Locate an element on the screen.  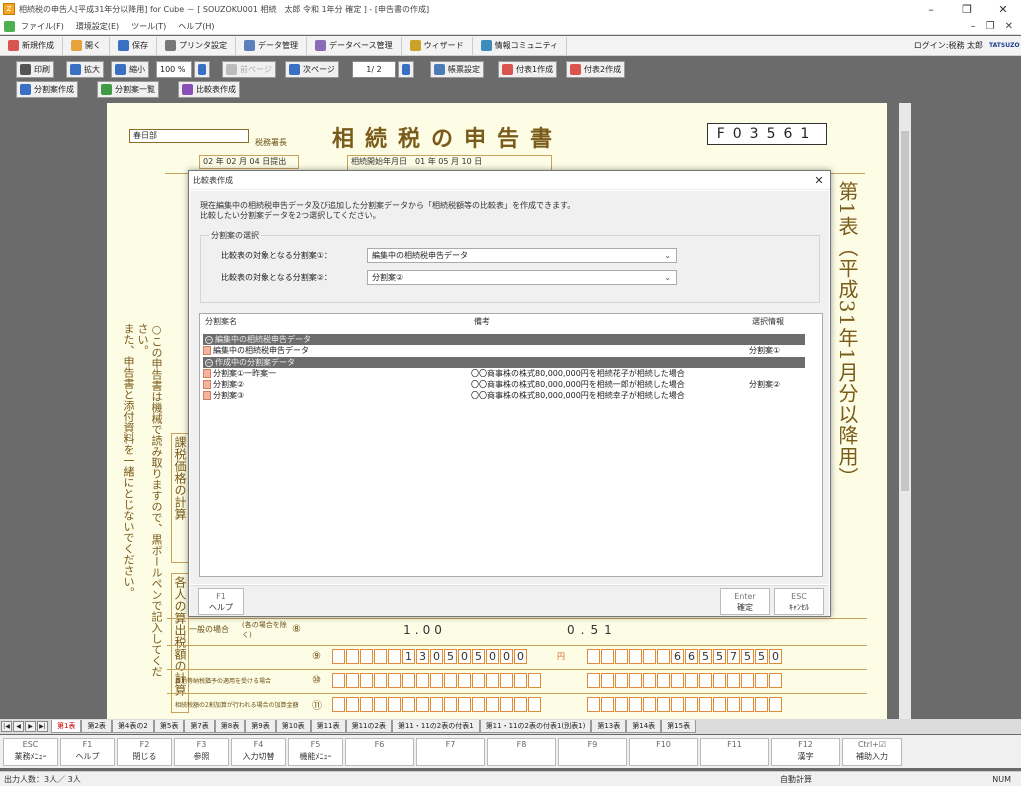
row10-right-cells is located at coordinates (685, 680).